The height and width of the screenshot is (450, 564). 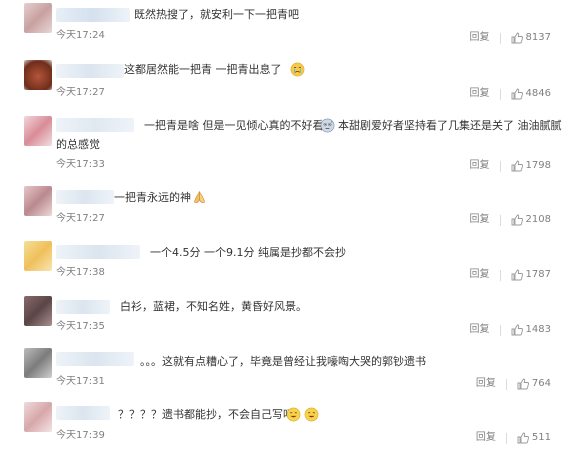 I want to click on comment-item: 白衫，蓝裙，不知名姓，黄昏好风景。 今天17:35 回复 1483, so click(x=282, y=317).